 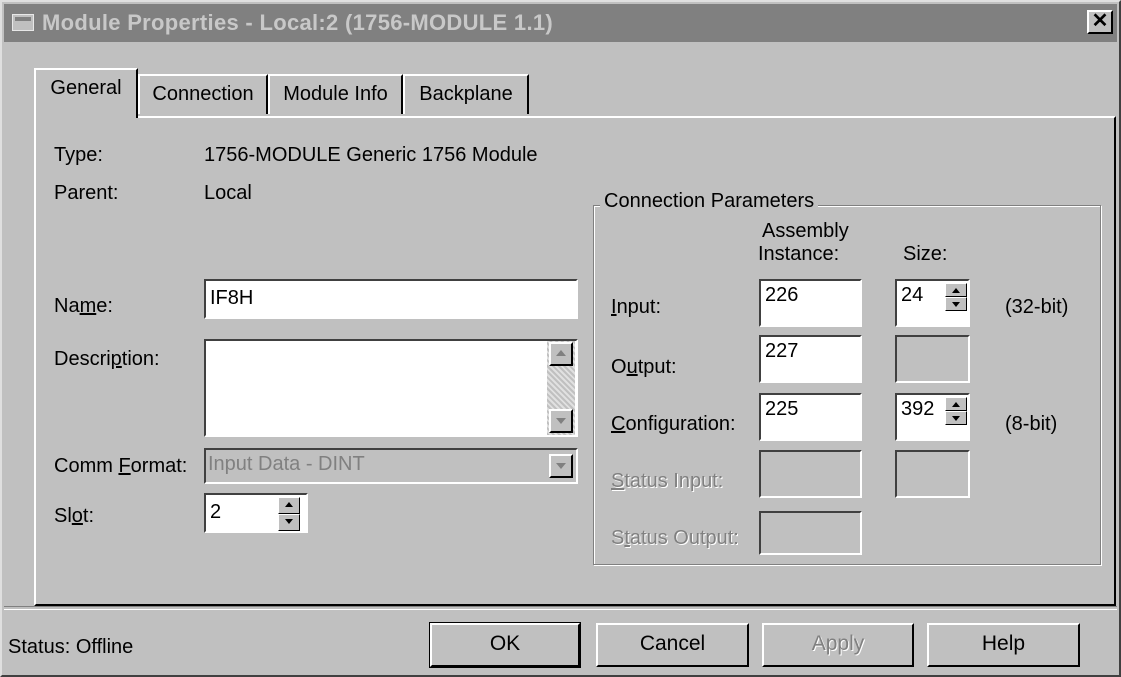 I want to click on type-value: 1756-MODULE Generic 1756 Module, so click(x=371, y=155).